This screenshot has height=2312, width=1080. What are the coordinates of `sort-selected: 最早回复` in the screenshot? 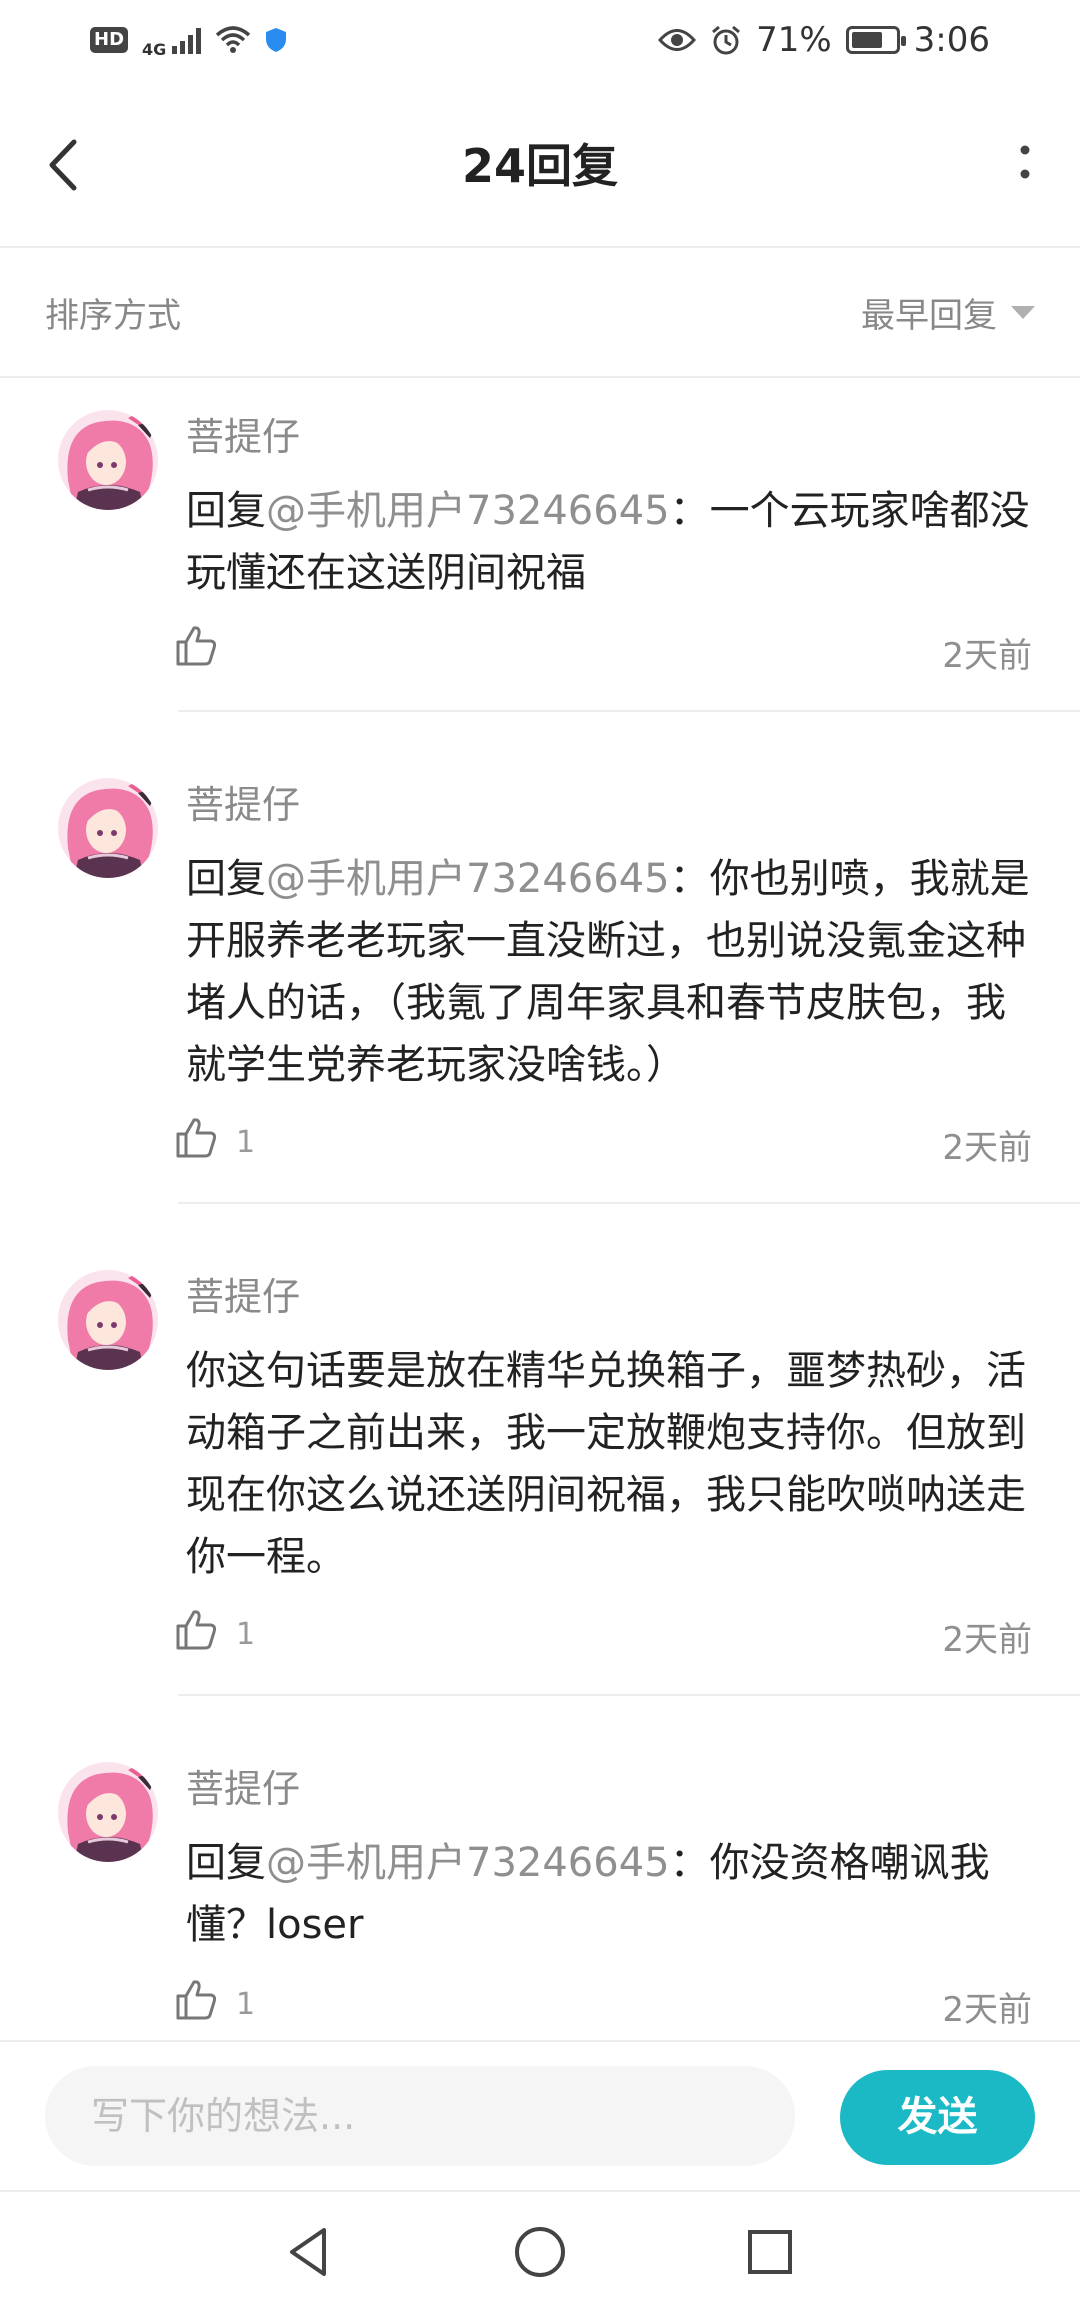 It's located at (929, 315).